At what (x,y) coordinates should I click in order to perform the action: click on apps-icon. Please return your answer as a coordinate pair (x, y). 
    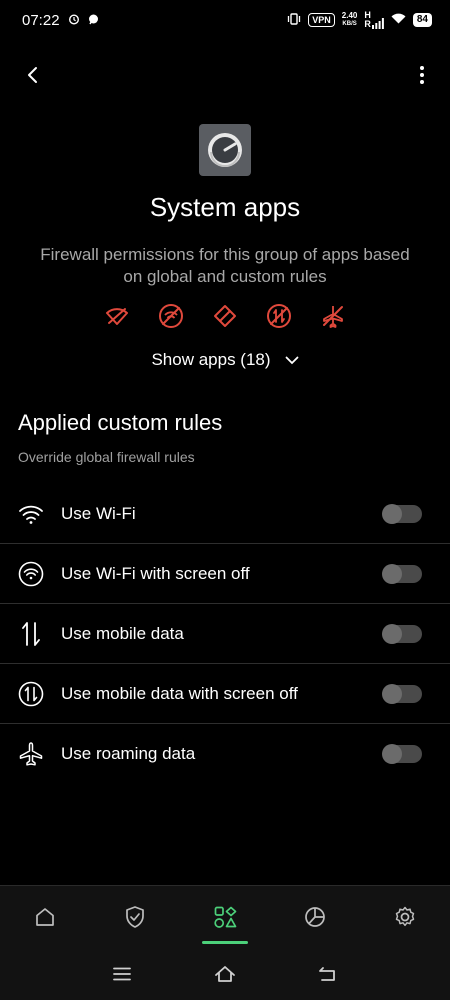
    Looking at the image, I should click on (225, 917).